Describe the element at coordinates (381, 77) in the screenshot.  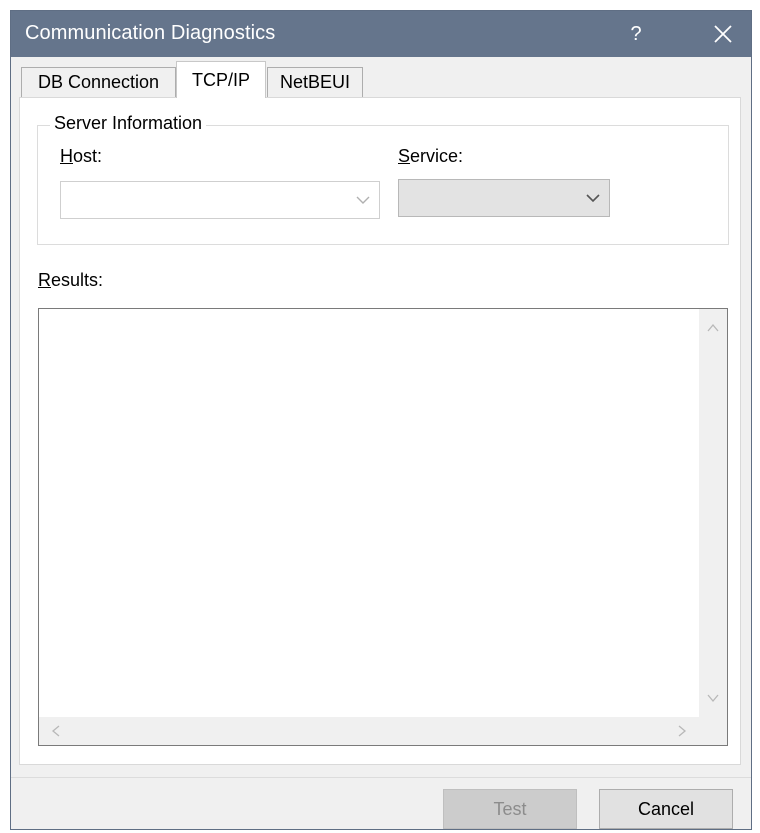
I see `tab-strip: DB Connection TCP/IP NetBEUI` at that location.